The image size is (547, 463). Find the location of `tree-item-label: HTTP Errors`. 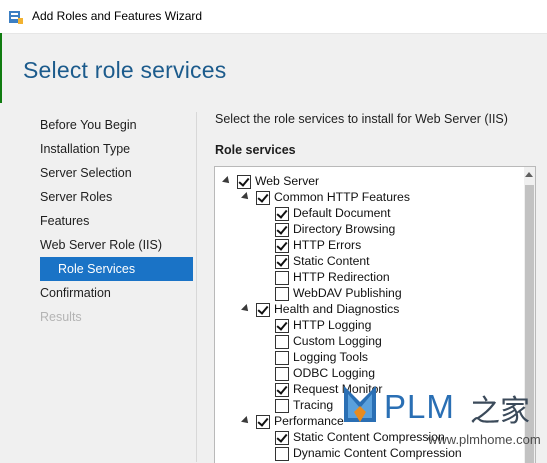

tree-item-label: HTTP Errors is located at coordinates (327, 245).